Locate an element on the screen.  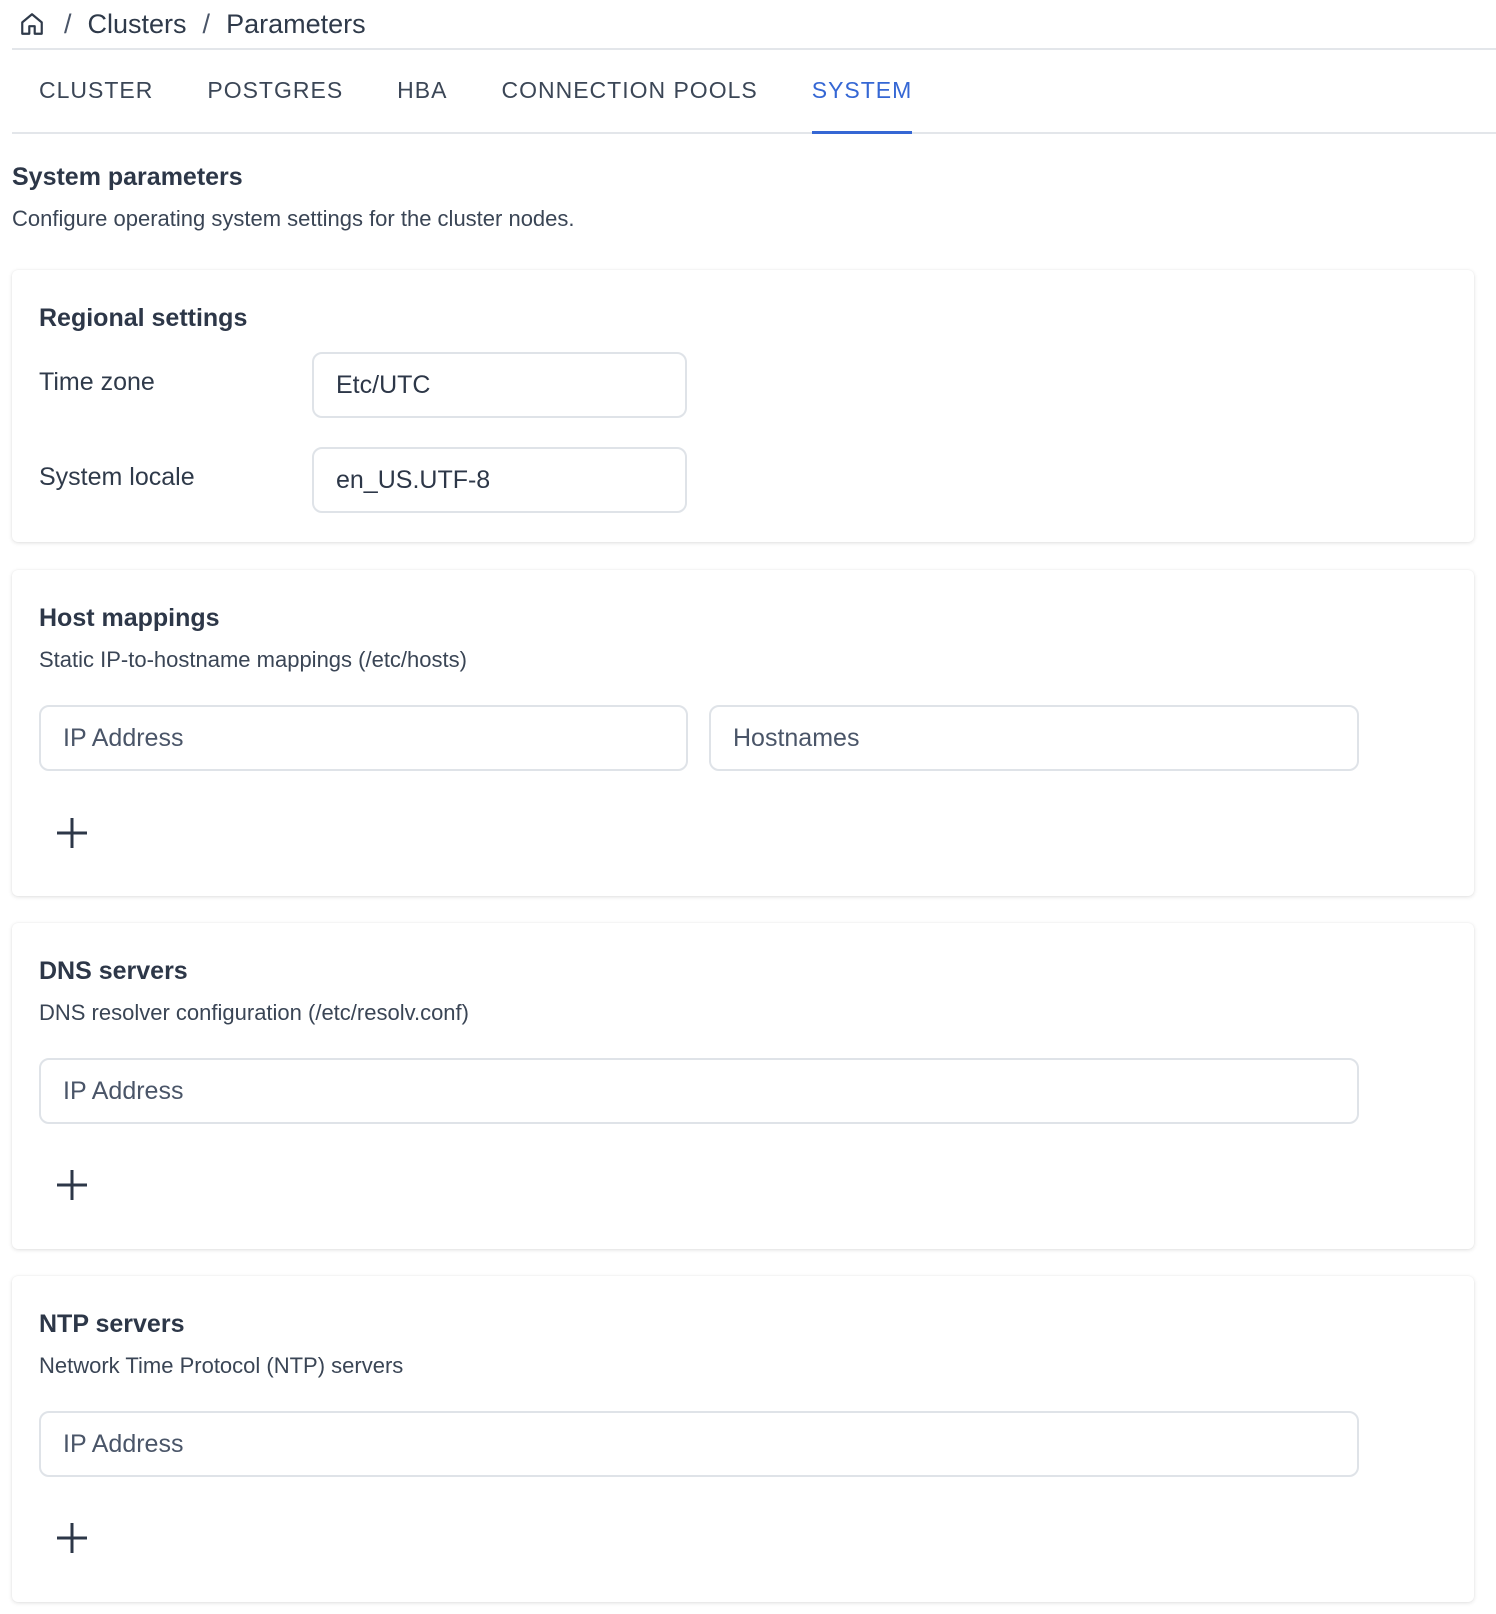
page-title: System parameters is located at coordinates (127, 177).